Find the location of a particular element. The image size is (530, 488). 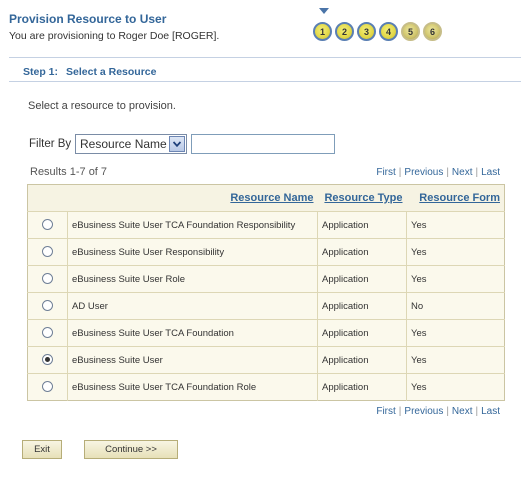

chevron-down-icon is located at coordinates (177, 144).